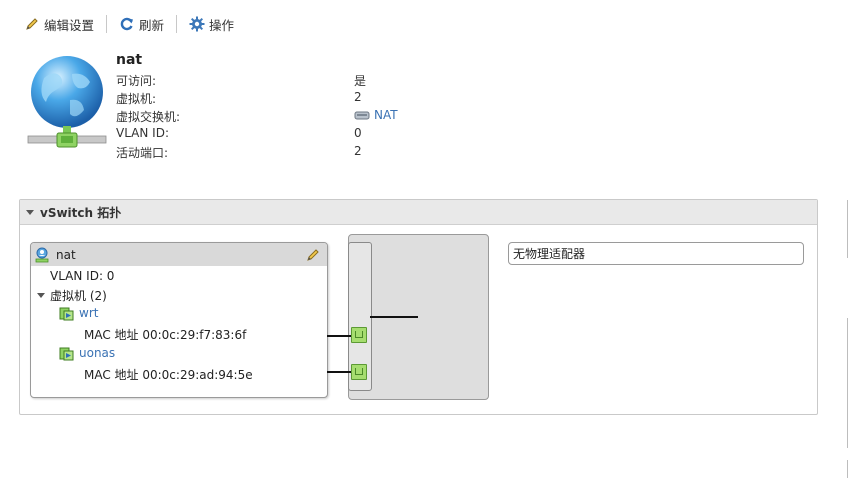 This screenshot has height=478, width=849. What do you see at coordinates (88, 313) in the screenshot?
I see `vm-link-wrt: wrt` at bounding box center [88, 313].